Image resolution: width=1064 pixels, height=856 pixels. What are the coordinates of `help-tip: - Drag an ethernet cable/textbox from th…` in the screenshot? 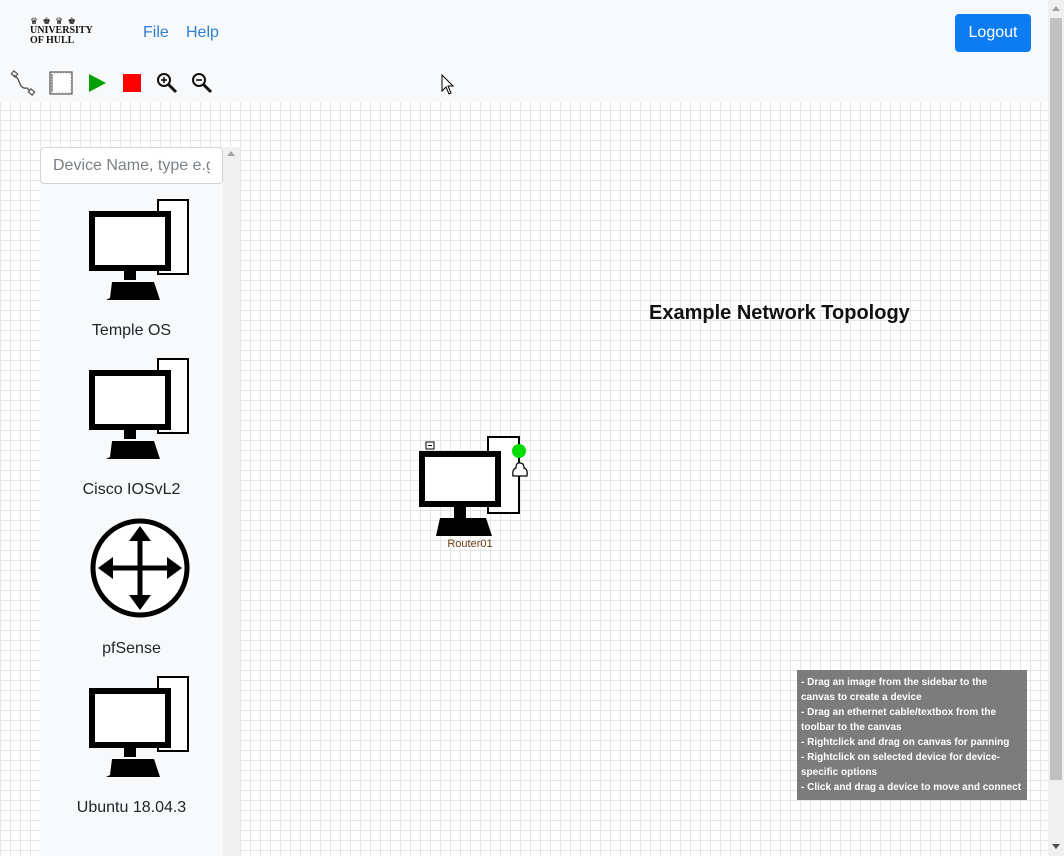 It's located at (899, 720).